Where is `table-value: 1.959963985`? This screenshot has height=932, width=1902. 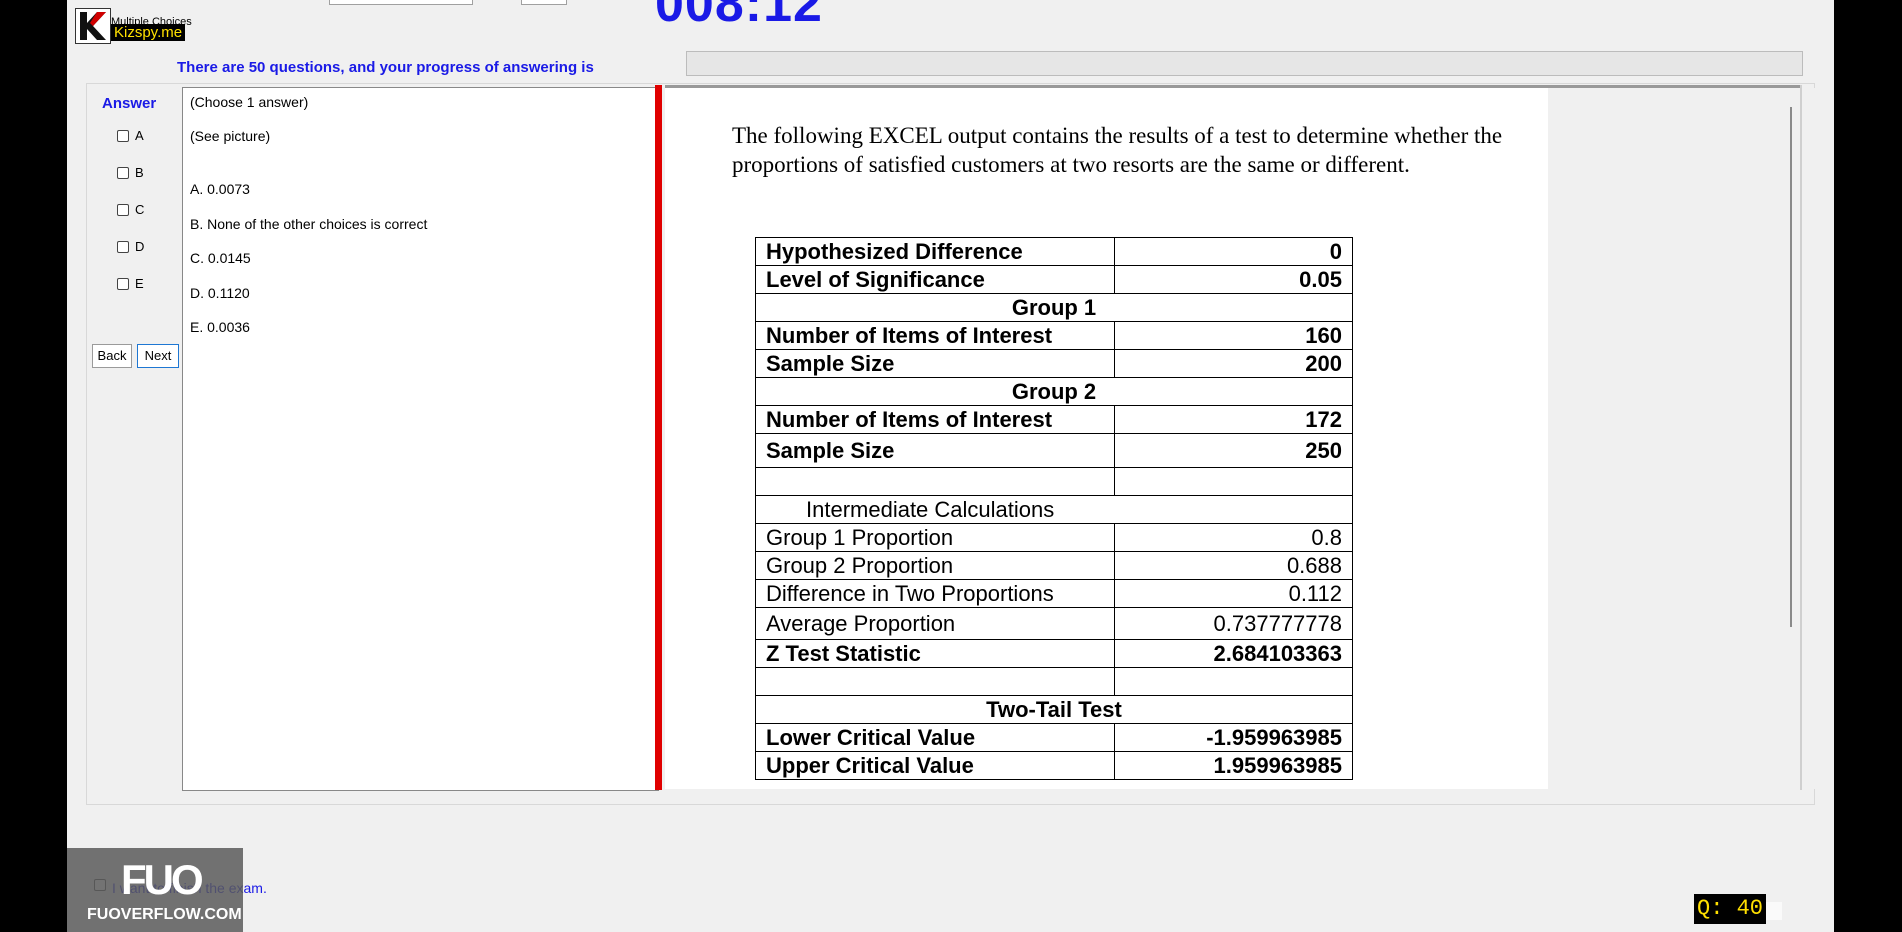
table-value: 1.959963985 is located at coordinates (1233, 765).